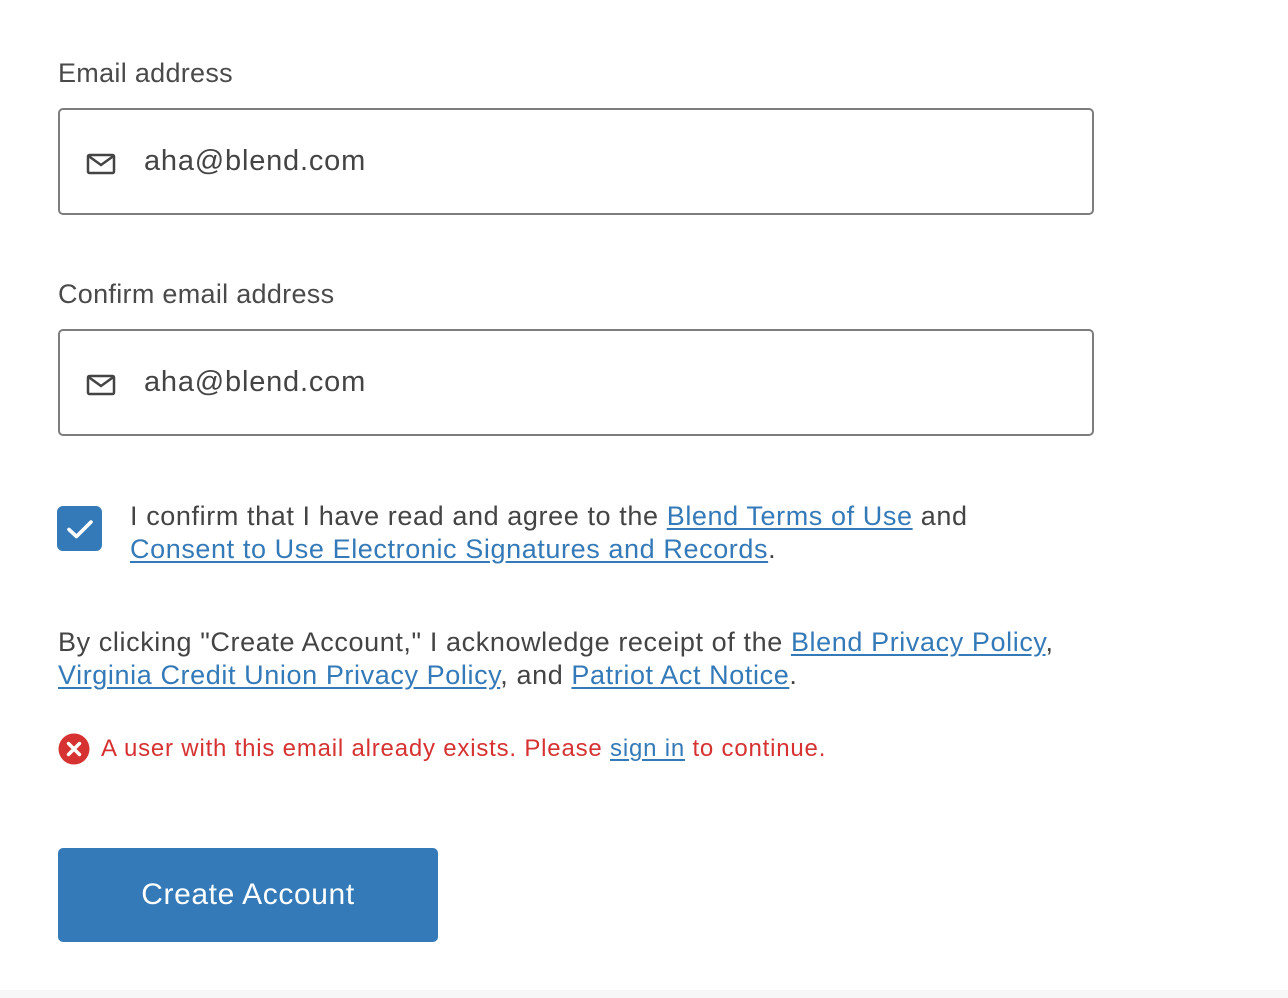  I want to click on page-bottom-edge, so click(644, 994).